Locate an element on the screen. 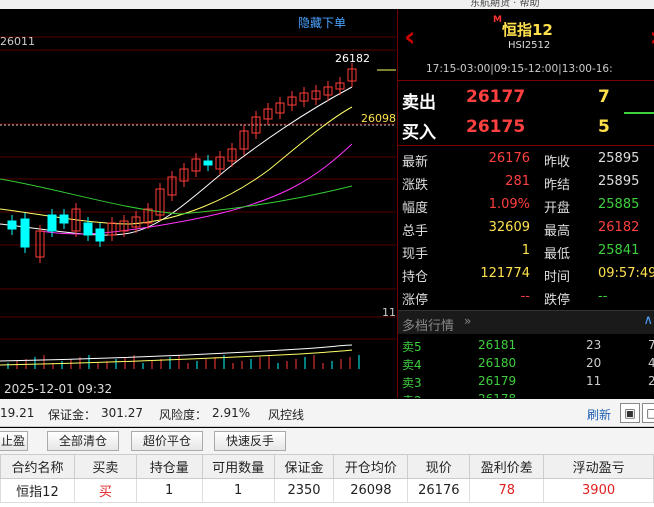  depth-volume: 11 is located at coordinates (594, 381).